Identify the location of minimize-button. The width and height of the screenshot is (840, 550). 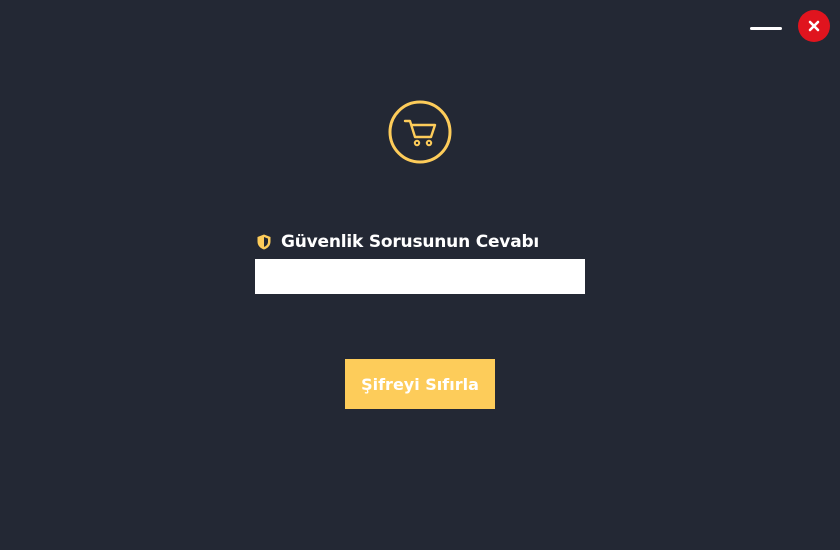
(766, 28).